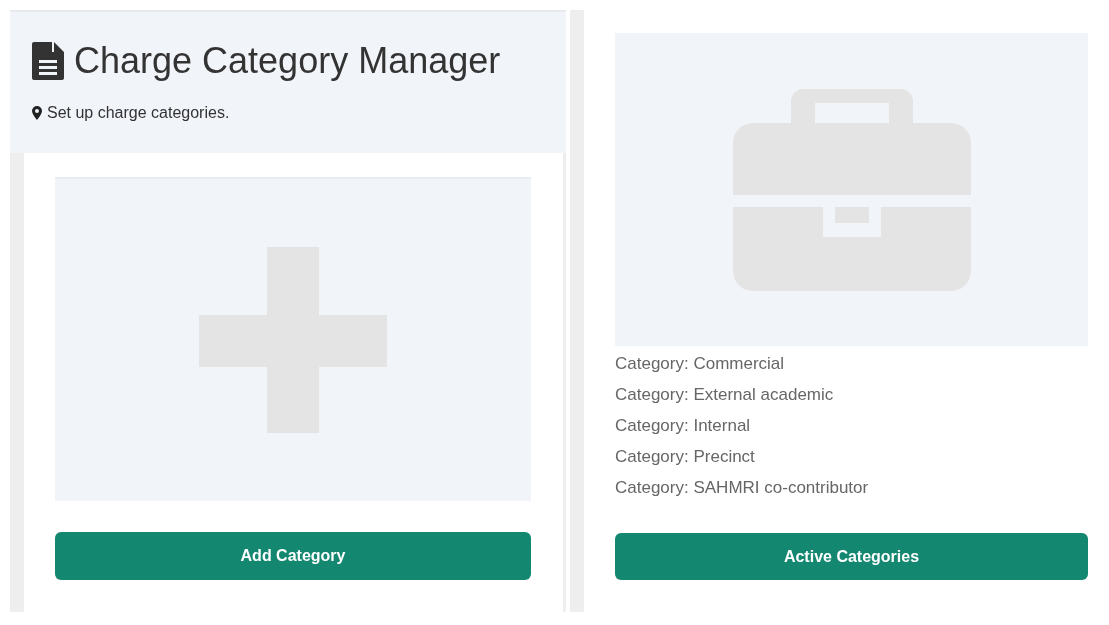 Image resolution: width=1109 pixels, height=625 pixels. What do you see at coordinates (742, 488) in the screenshot?
I see `category-entry: Category: SAHMRI co-contributor` at bounding box center [742, 488].